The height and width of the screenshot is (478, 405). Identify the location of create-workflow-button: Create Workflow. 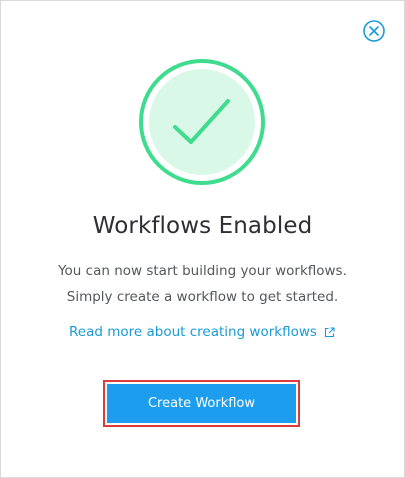
(201, 403).